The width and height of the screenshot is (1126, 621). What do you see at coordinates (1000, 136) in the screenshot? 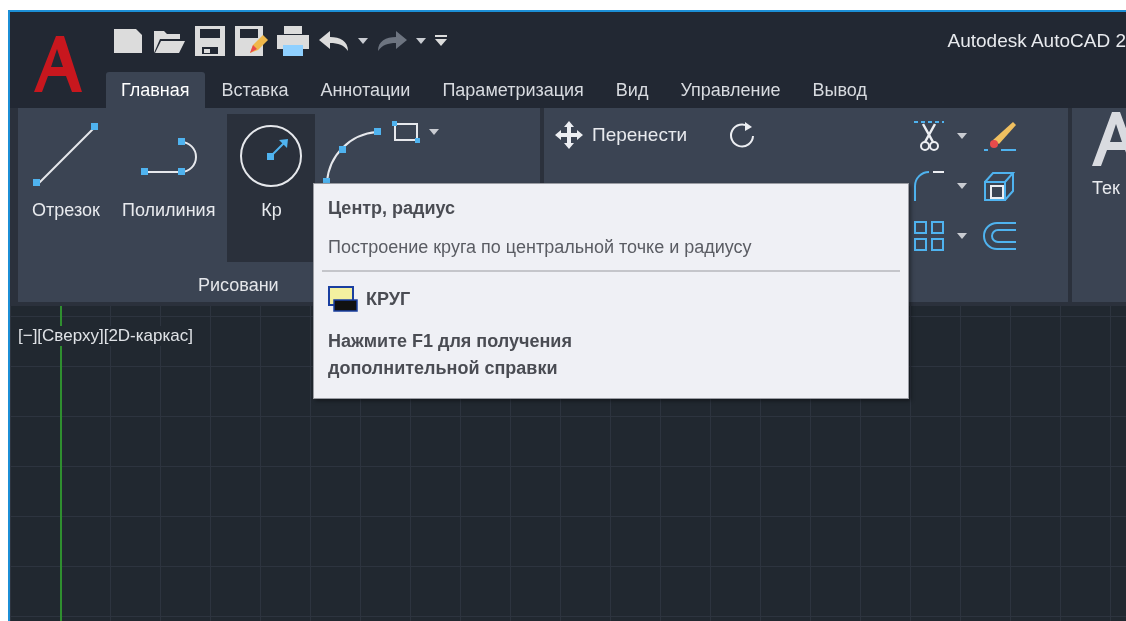
I see `eraser-icon` at bounding box center [1000, 136].